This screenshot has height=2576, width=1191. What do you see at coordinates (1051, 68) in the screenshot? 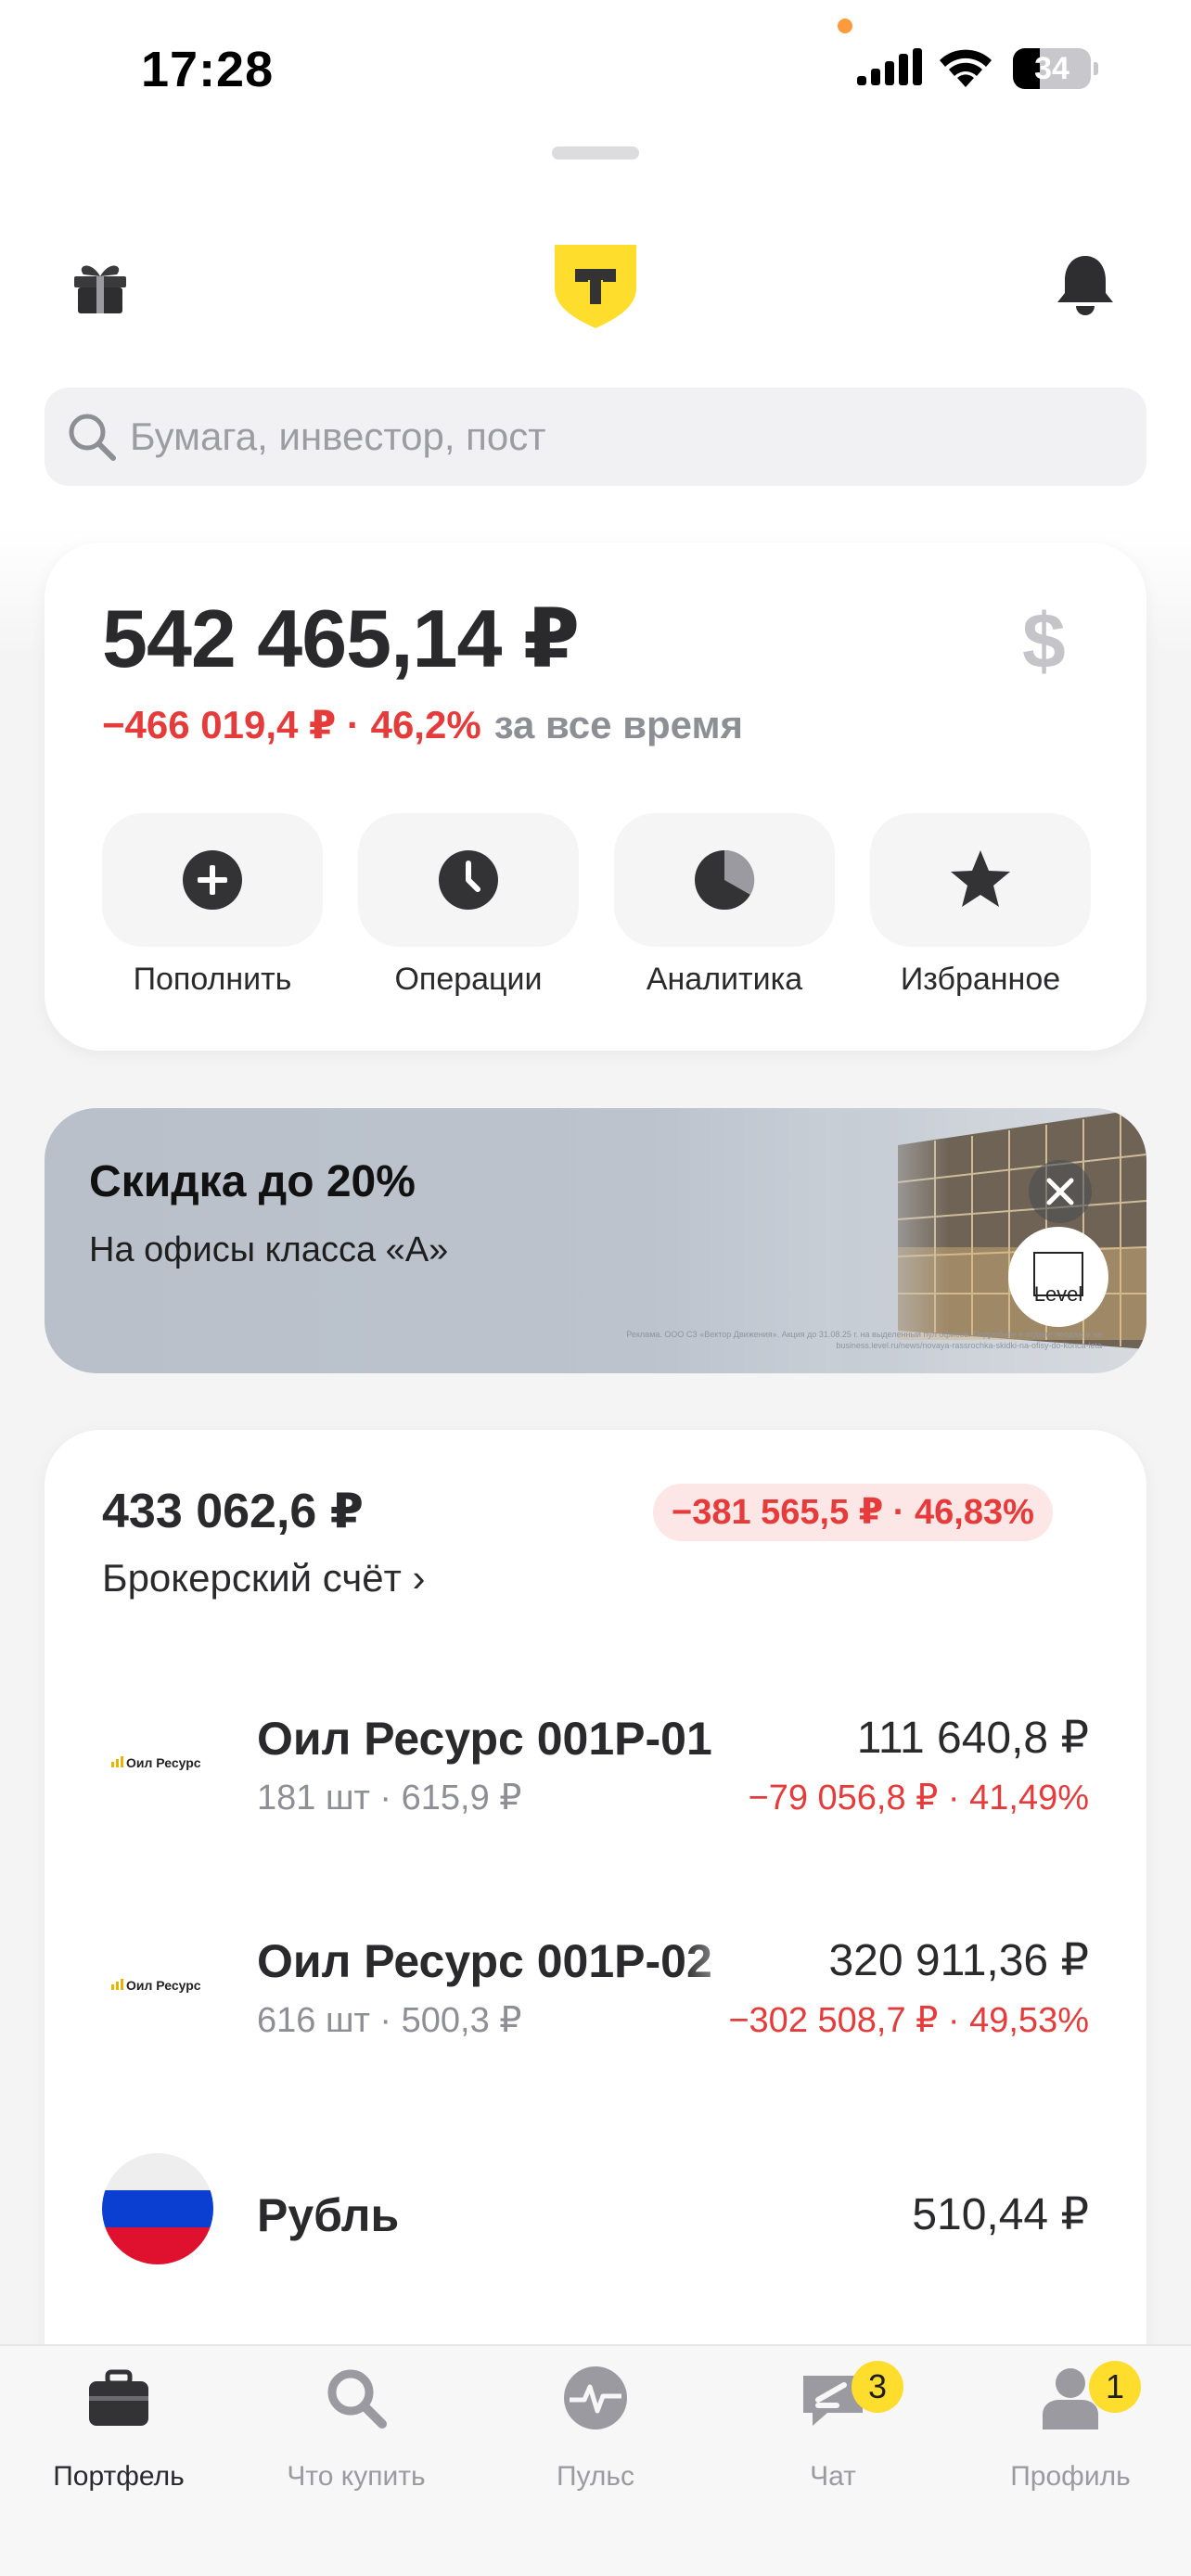
I see `battery-level: 34` at bounding box center [1051, 68].